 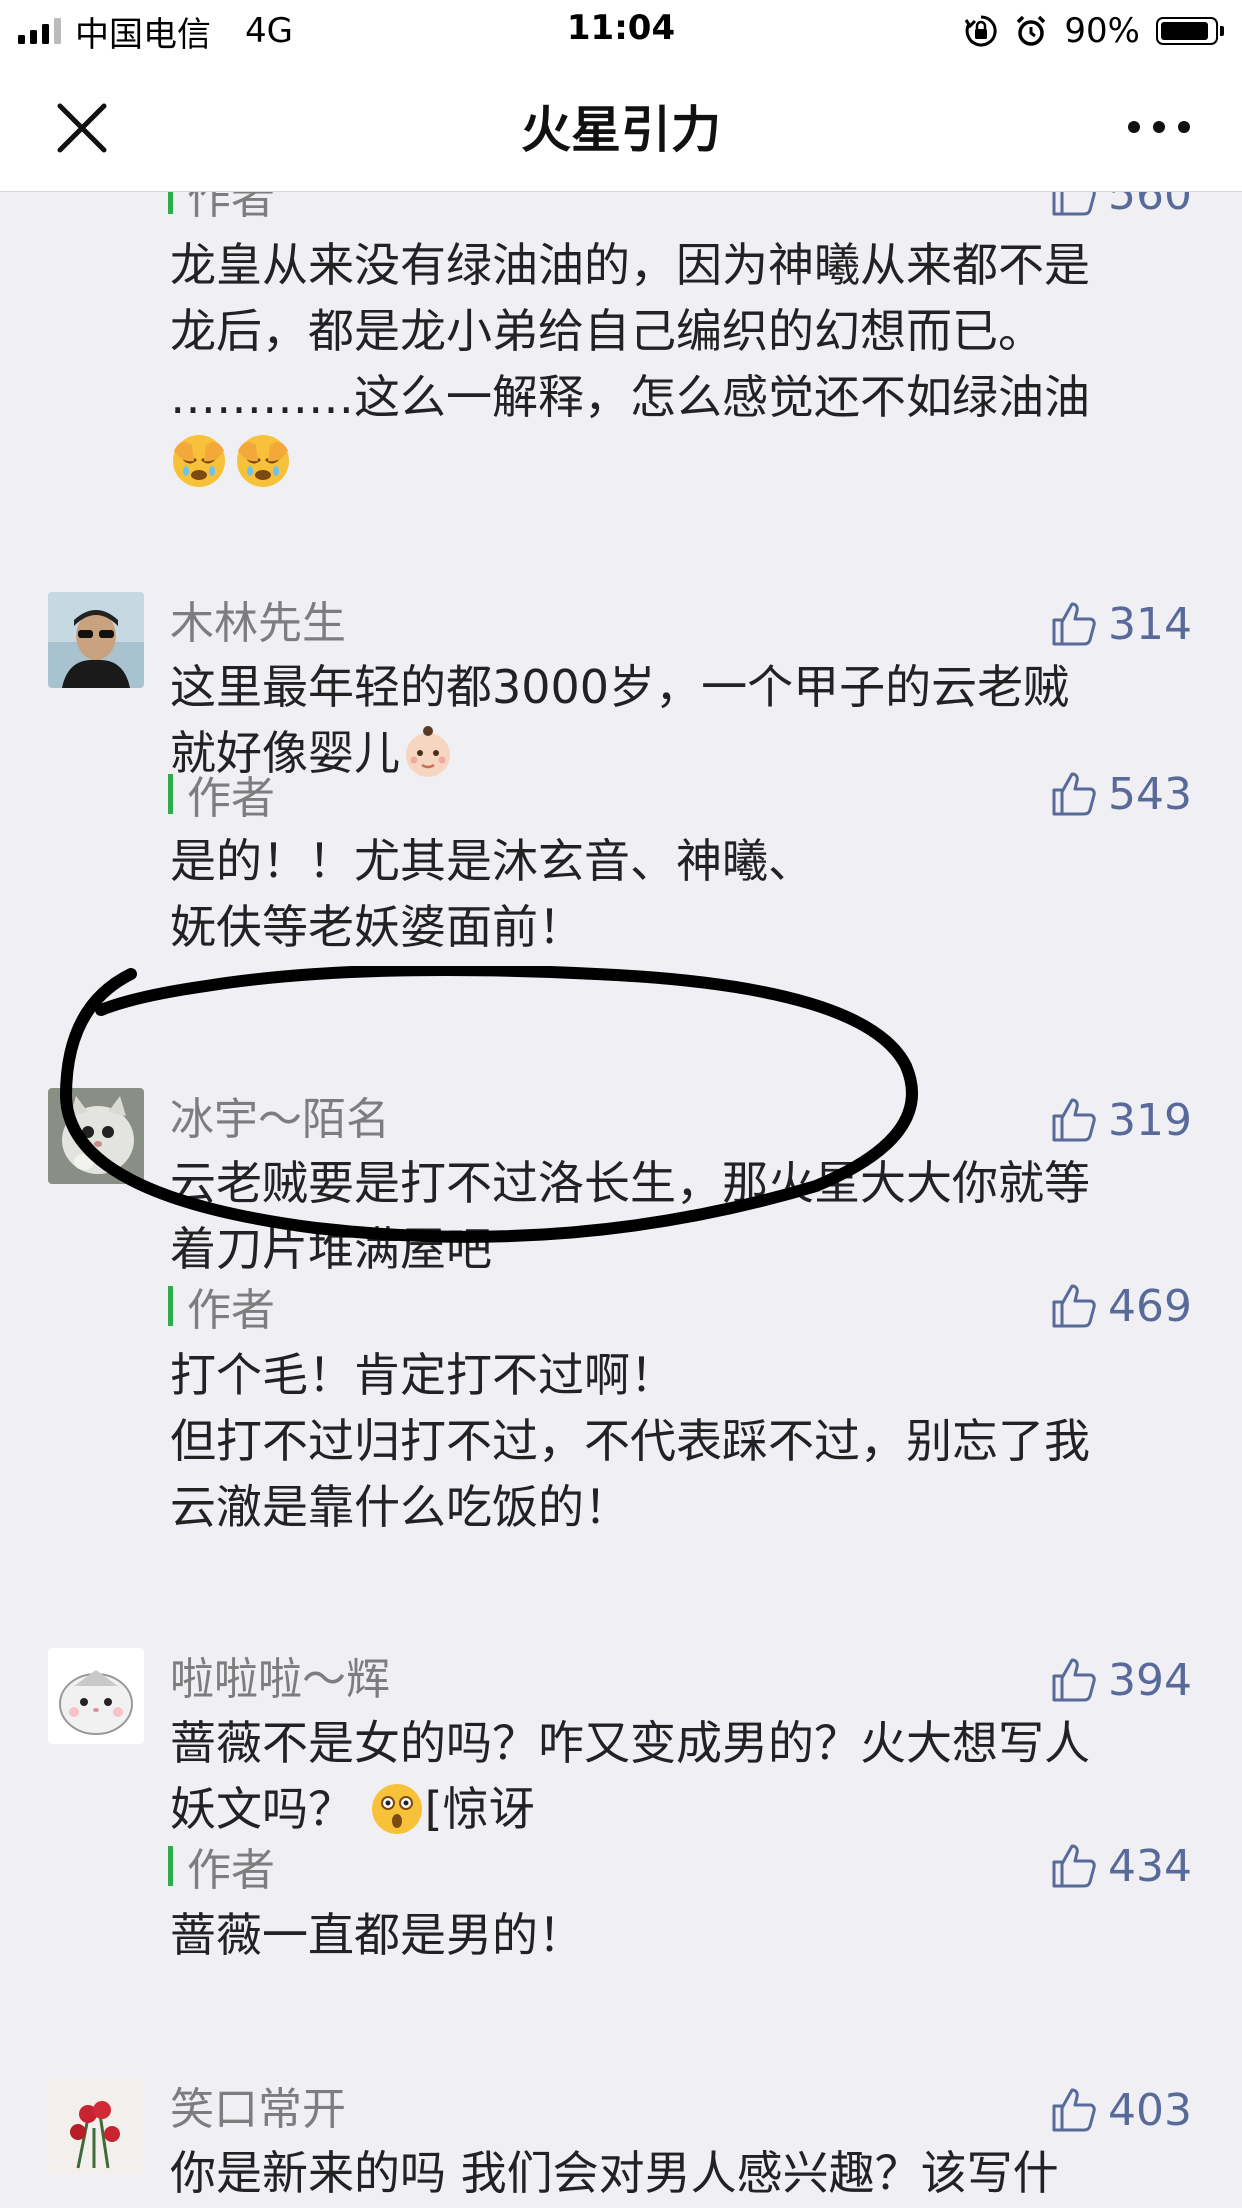 What do you see at coordinates (280, 1120) in the screenshot?
I see `comment-author-name: 冰宇～陌名` at bounding box center [280, 1120].